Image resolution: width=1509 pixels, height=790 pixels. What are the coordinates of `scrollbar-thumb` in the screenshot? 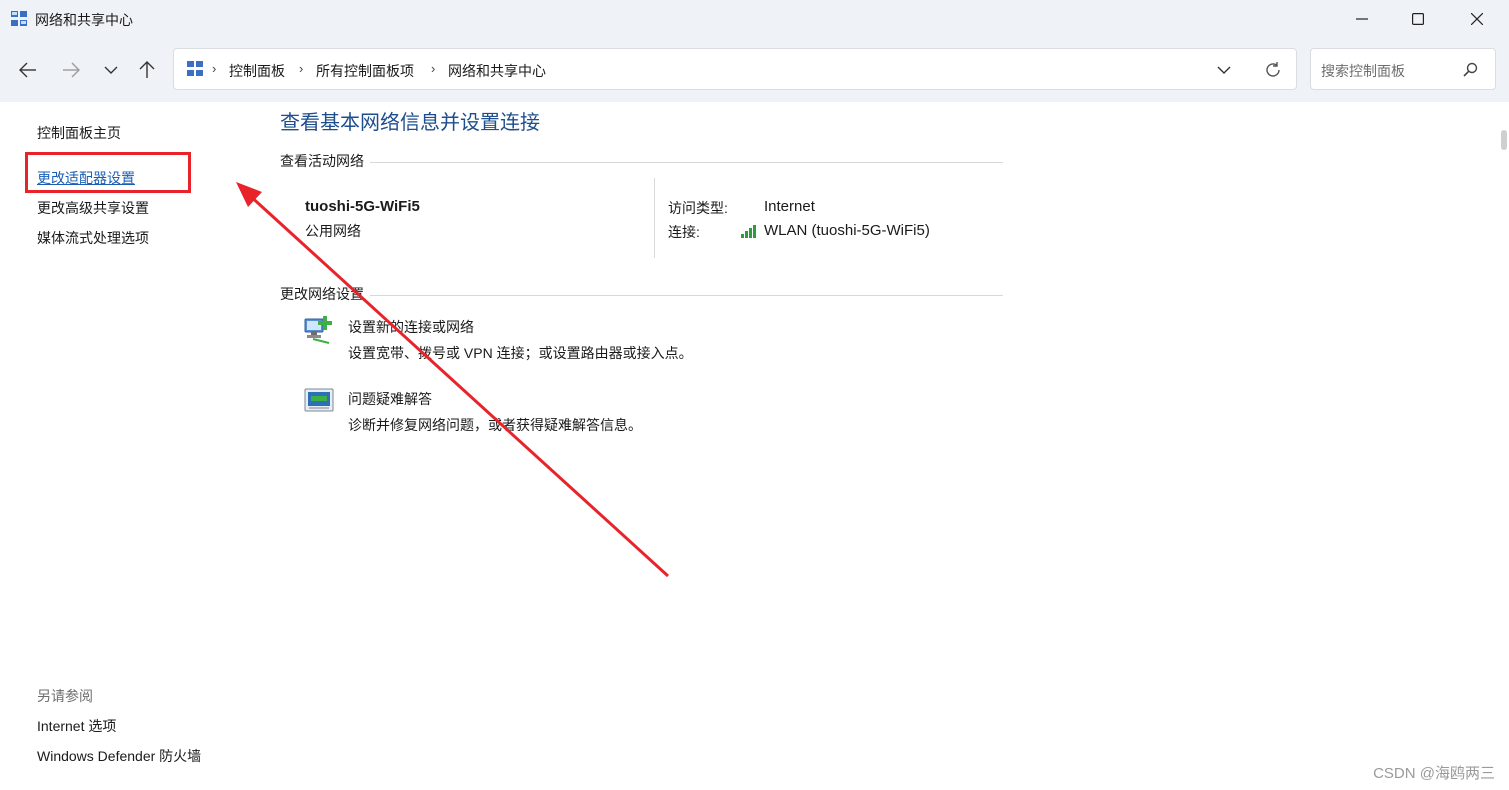 It's located at (1504, 140).